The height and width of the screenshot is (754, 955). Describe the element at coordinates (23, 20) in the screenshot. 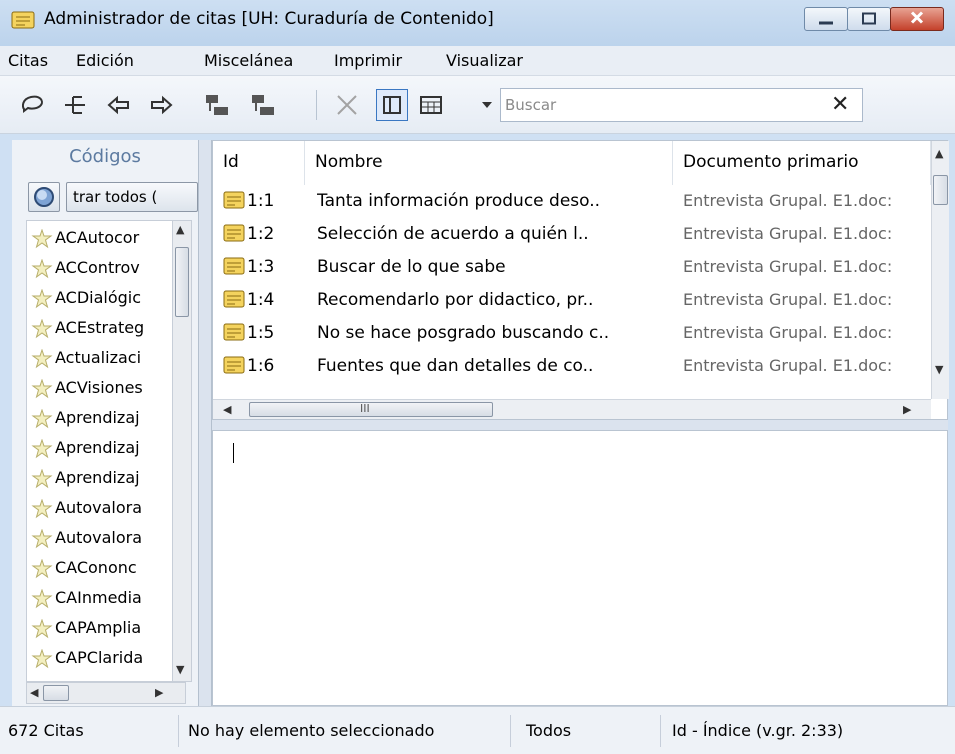

I see `quotation-app-icon` at that location.